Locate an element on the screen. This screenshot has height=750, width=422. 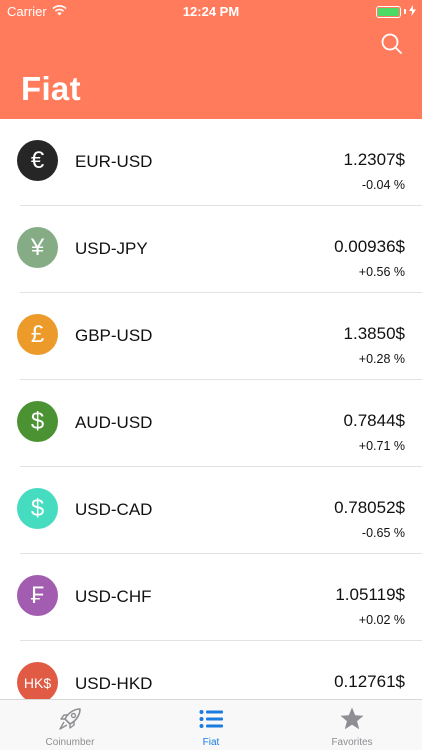
charging-icon is located at coordinates (412, 11).